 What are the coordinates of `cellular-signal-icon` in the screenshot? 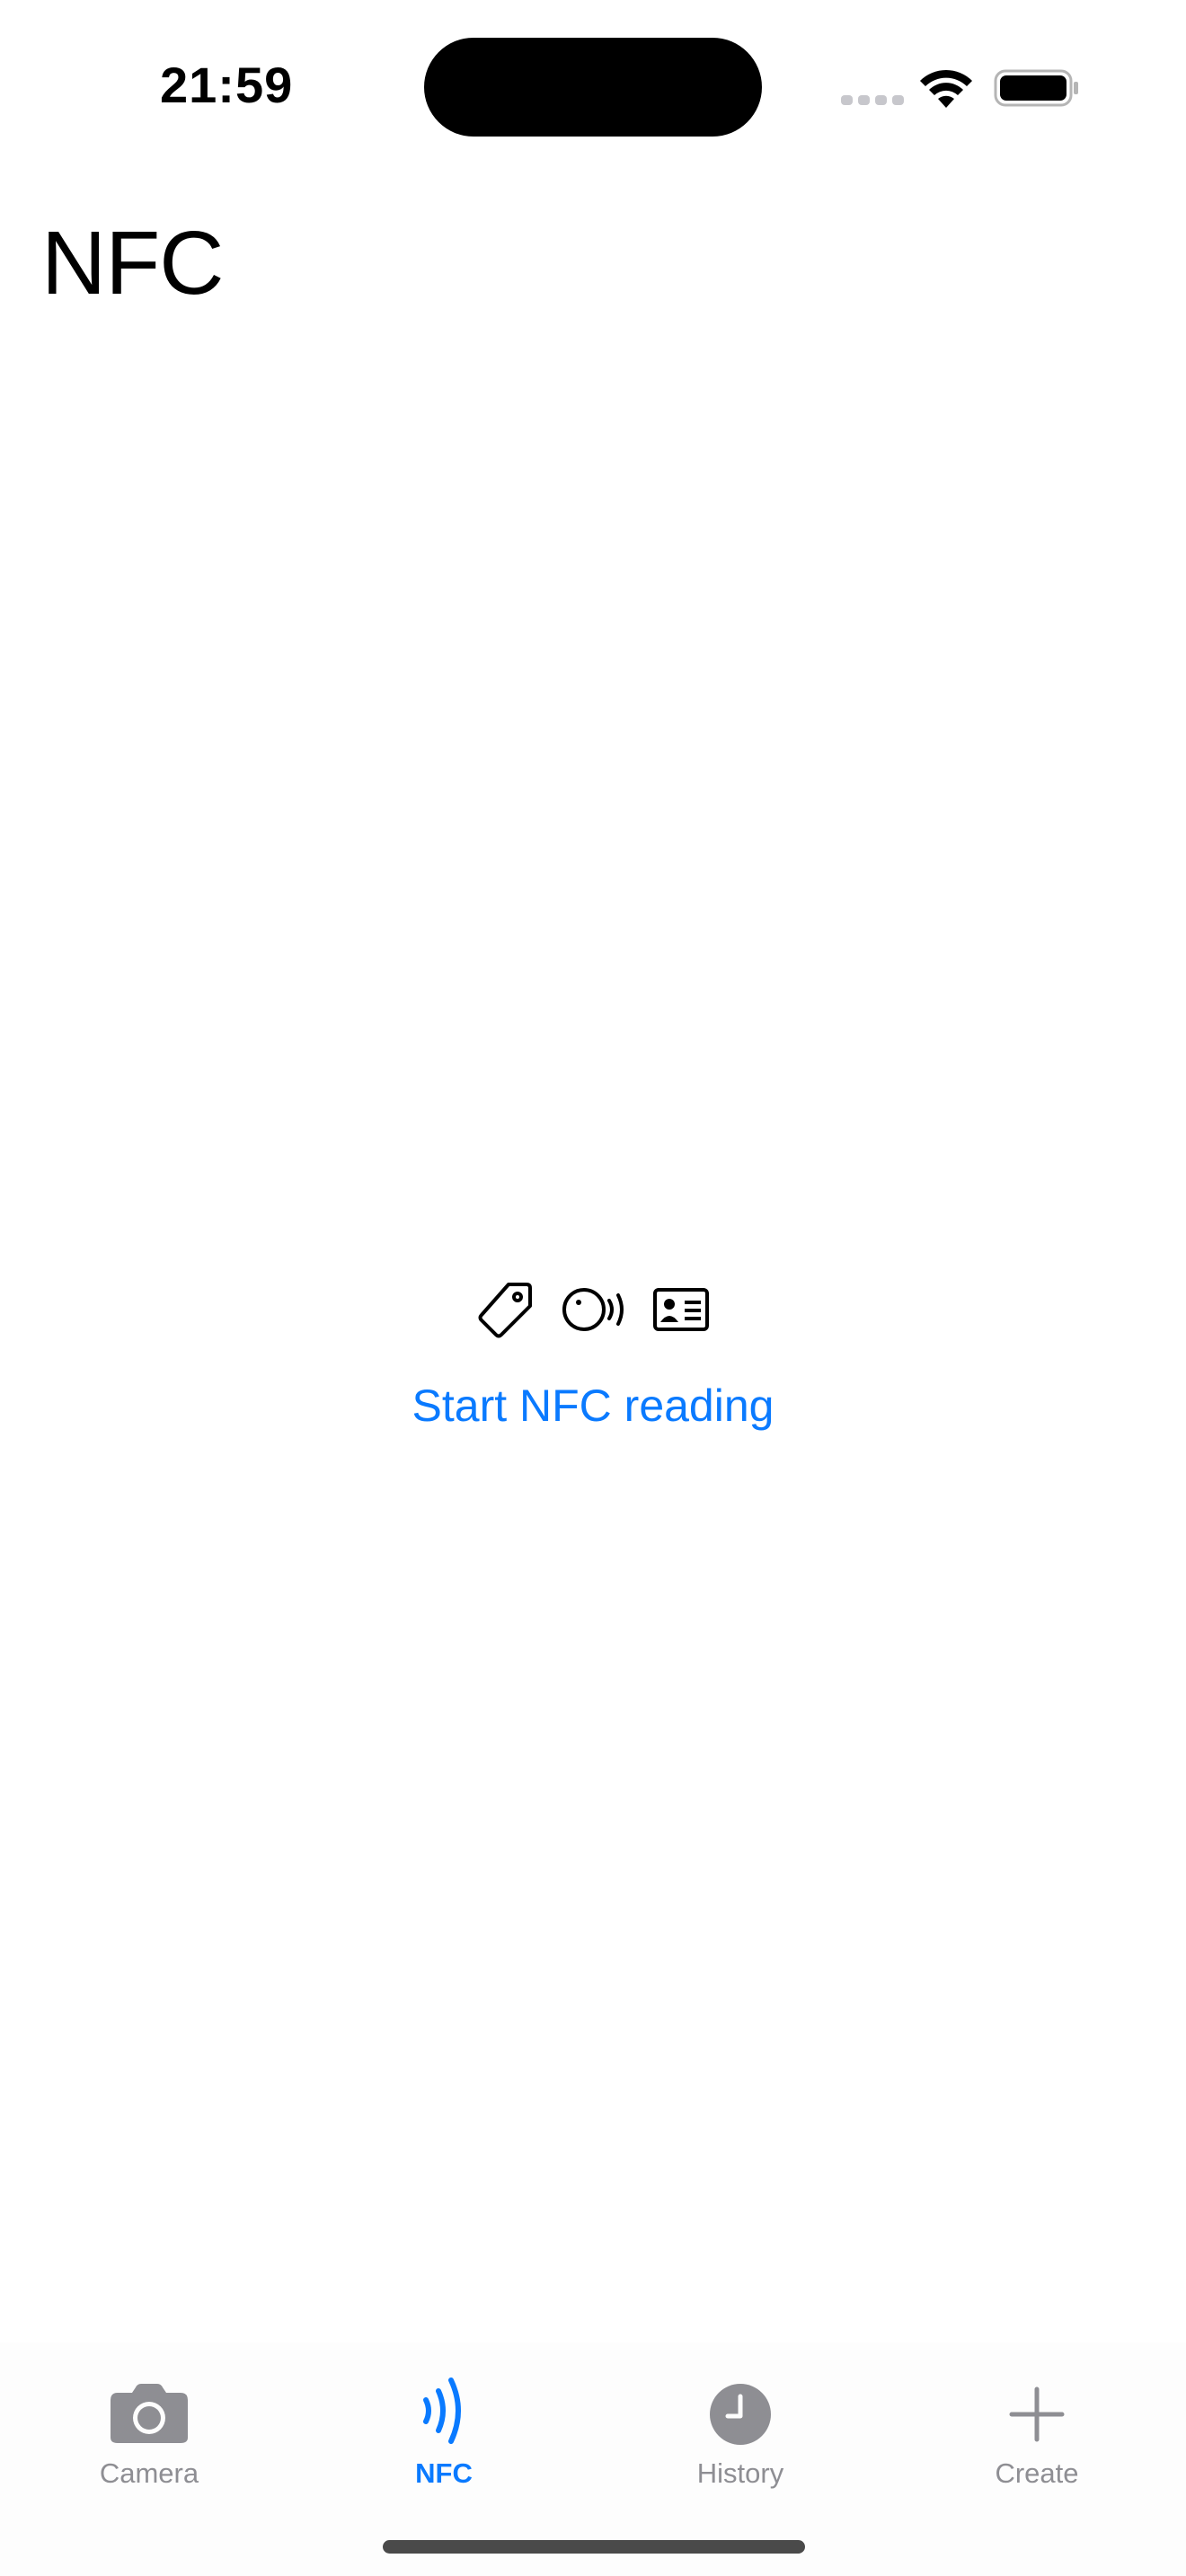 It's located at (872, 100).